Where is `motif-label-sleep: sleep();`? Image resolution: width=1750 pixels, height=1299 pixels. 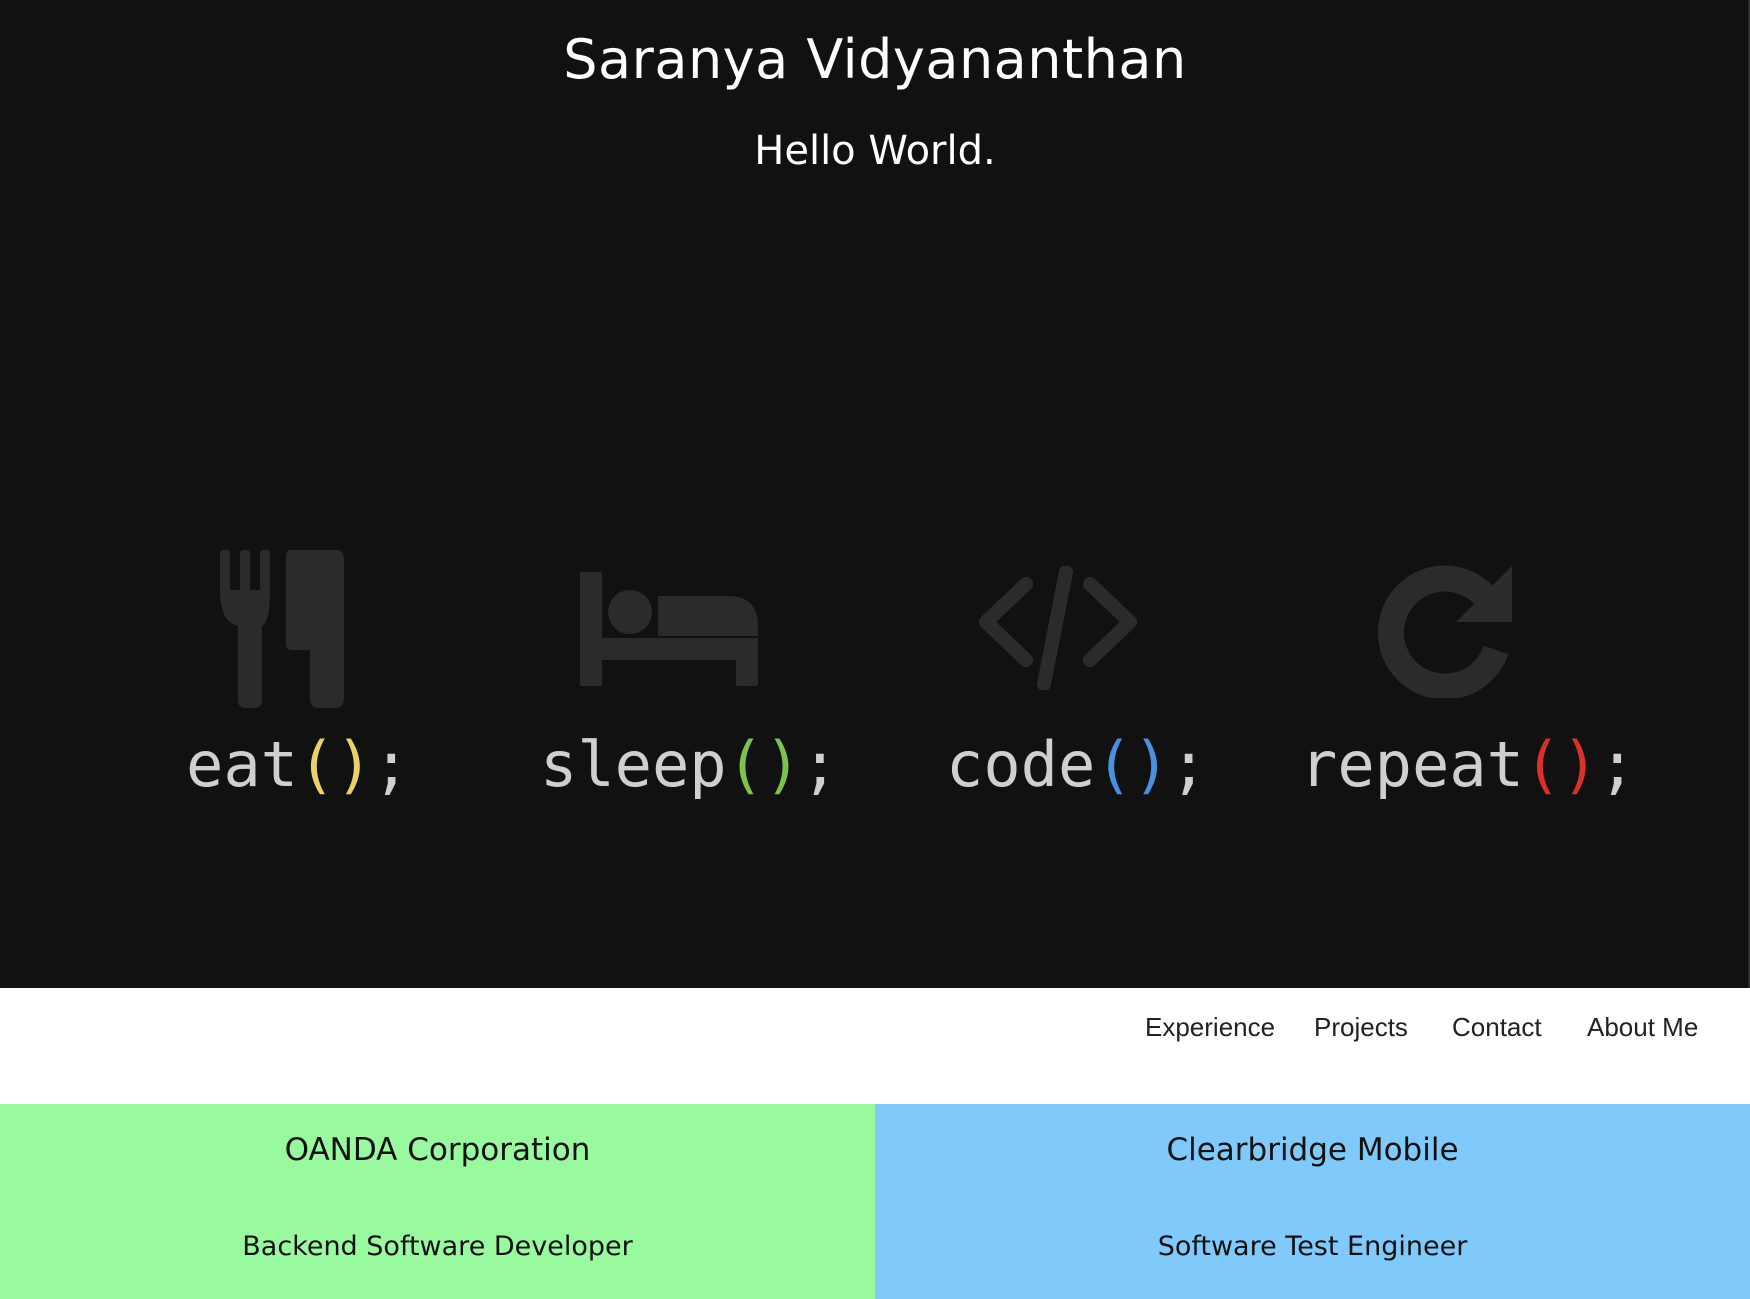 motif-label-sleep: sleep(); is located at coordinates (689, 764).